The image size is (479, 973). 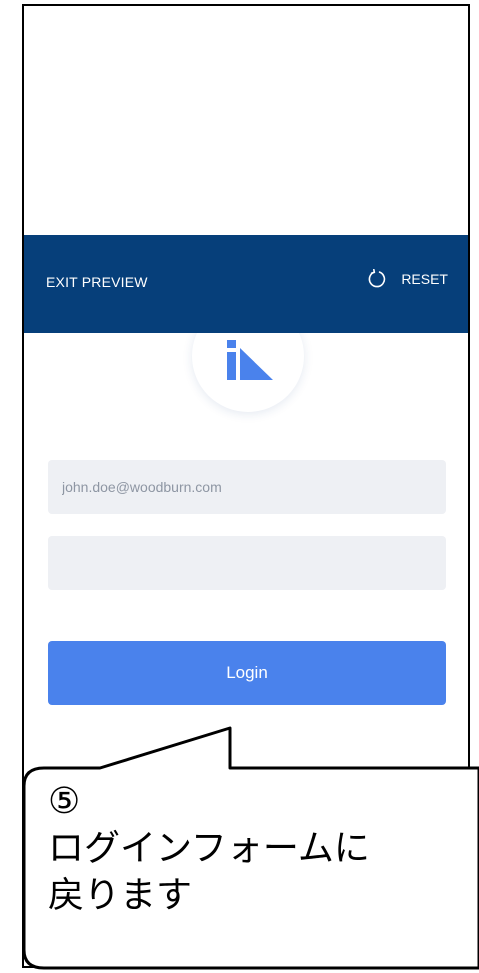 What do you see at coordinates (377, 278) in the screenshot?
I see `refresh-icon` at bounding box center [377, 278].